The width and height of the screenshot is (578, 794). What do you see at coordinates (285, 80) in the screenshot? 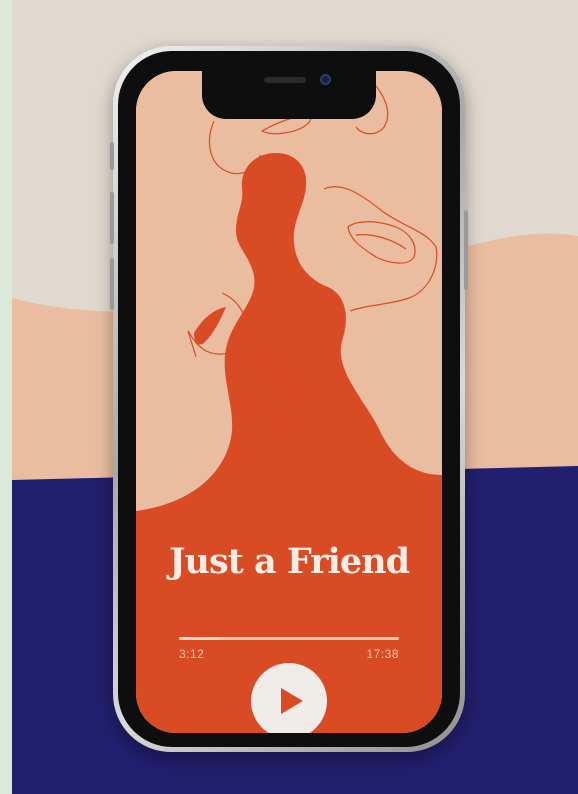
I see `earpiece-speaker` at bounding box center [285, 80].